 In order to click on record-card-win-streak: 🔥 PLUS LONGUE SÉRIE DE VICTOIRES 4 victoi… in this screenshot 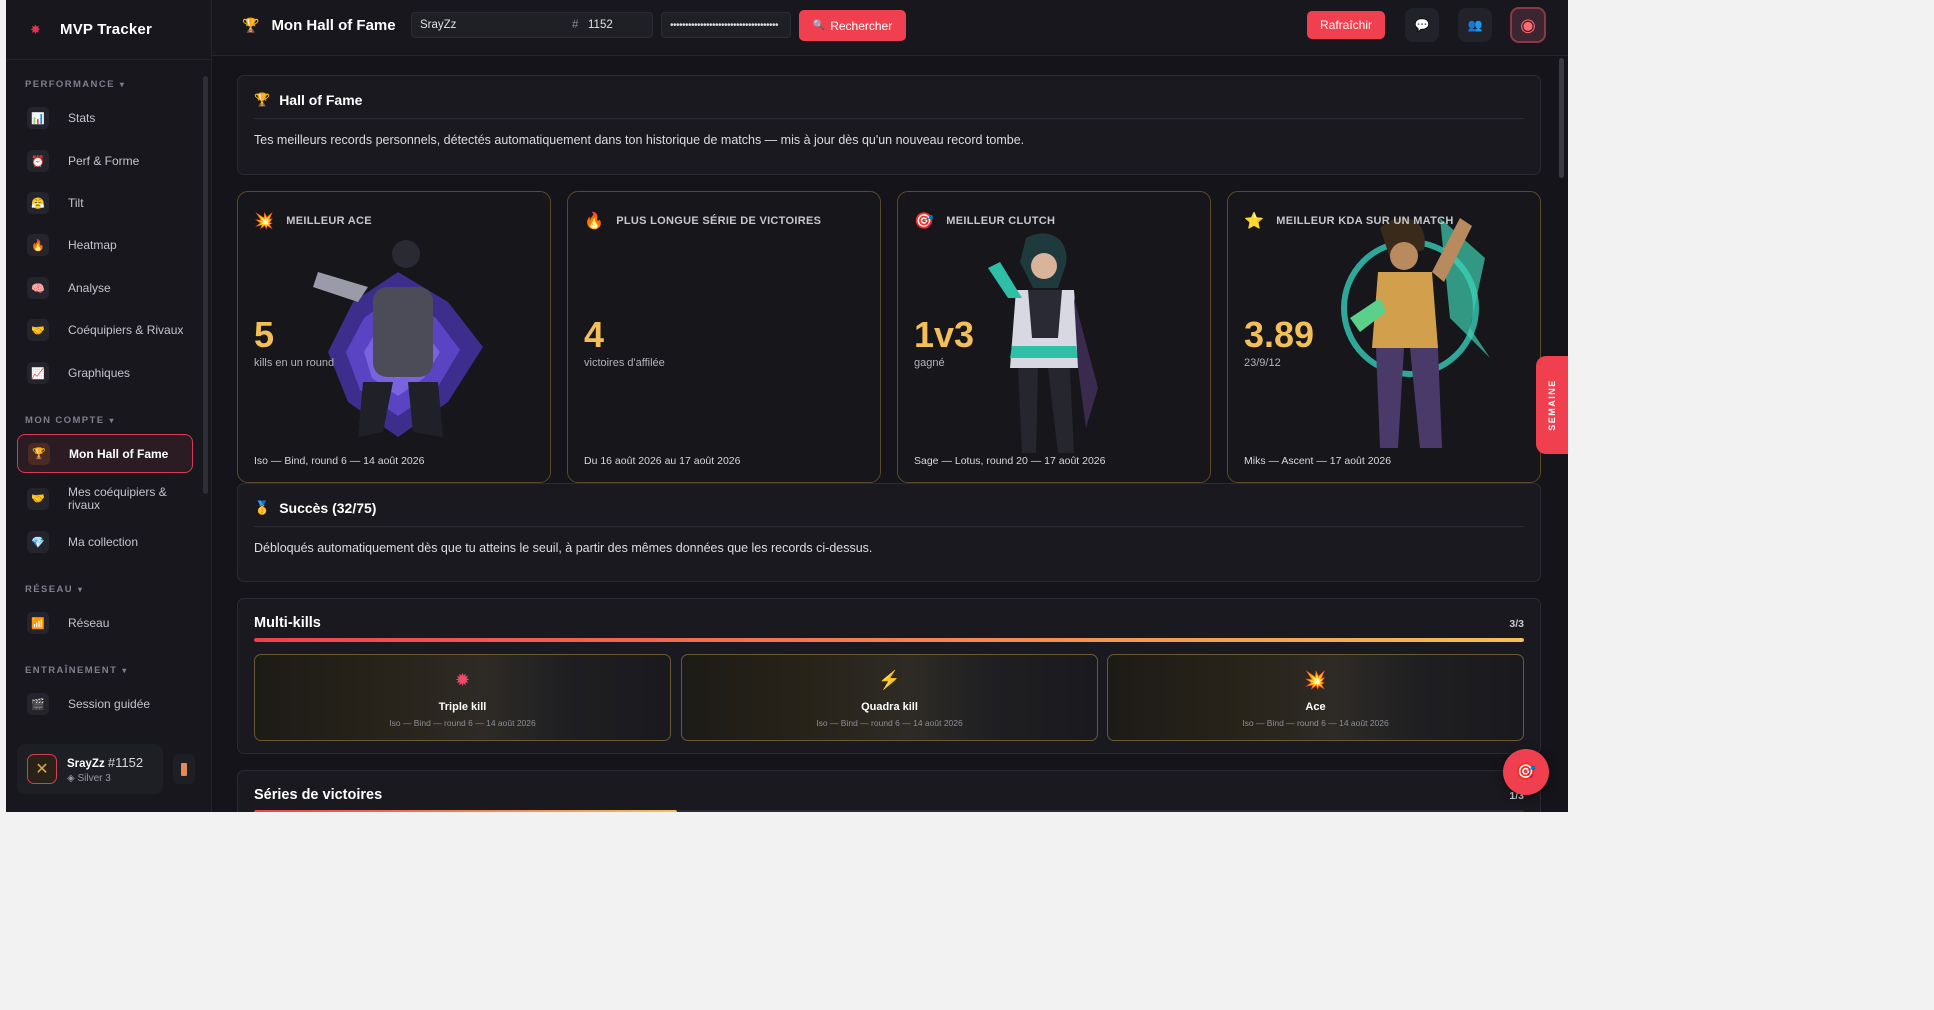, I will do `click(724, 337)`.